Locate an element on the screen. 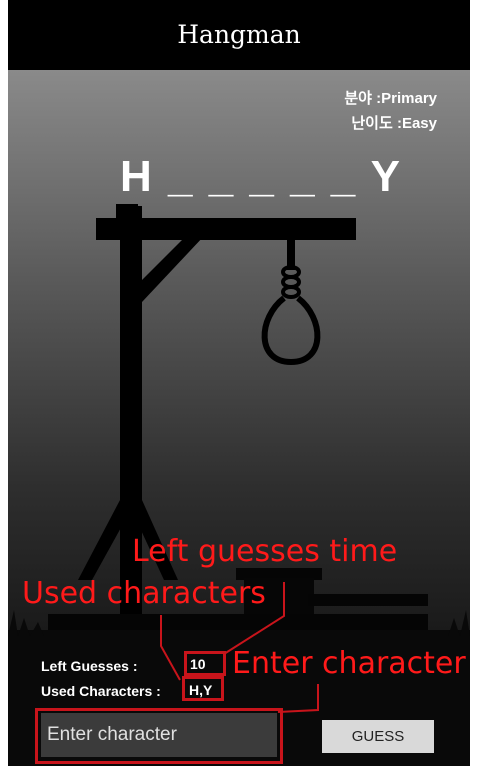 The image size is (478, 766). annotation-left-guesses: Left guesses time is located at coordinates (265, 551).